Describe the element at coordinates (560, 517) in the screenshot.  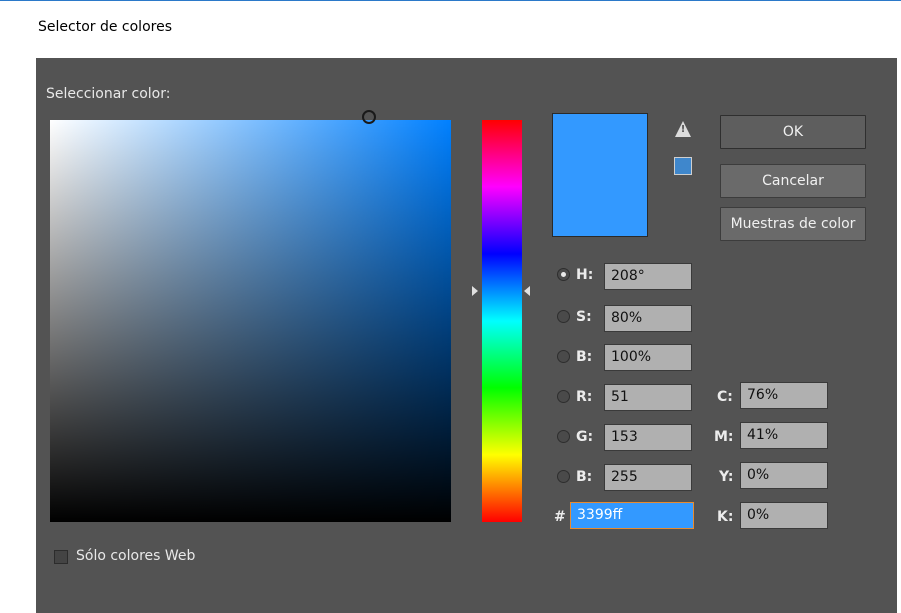
I see `hex-label: #` at that location.